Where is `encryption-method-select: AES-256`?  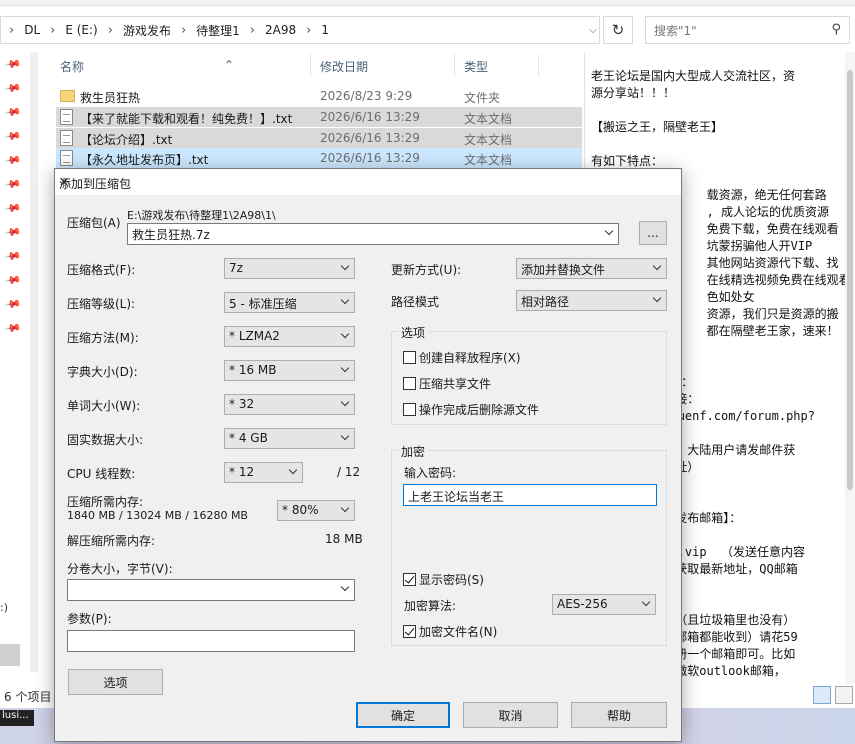
encryption-method-select: AES-256 is located at coordinates (604, 604).